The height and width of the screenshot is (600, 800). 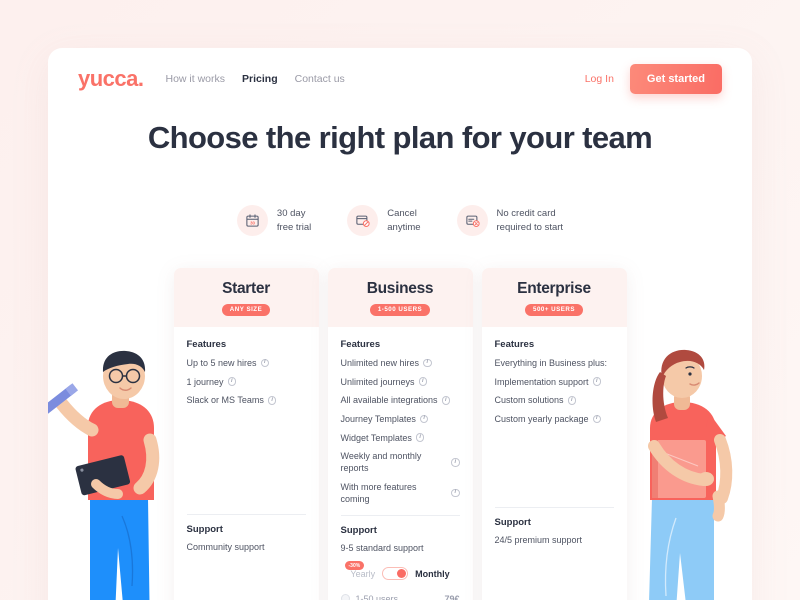 What do you see at coordinates (402, 574) in the screenshot?
I see `toggle-knob` at bounding box center [402, 574].